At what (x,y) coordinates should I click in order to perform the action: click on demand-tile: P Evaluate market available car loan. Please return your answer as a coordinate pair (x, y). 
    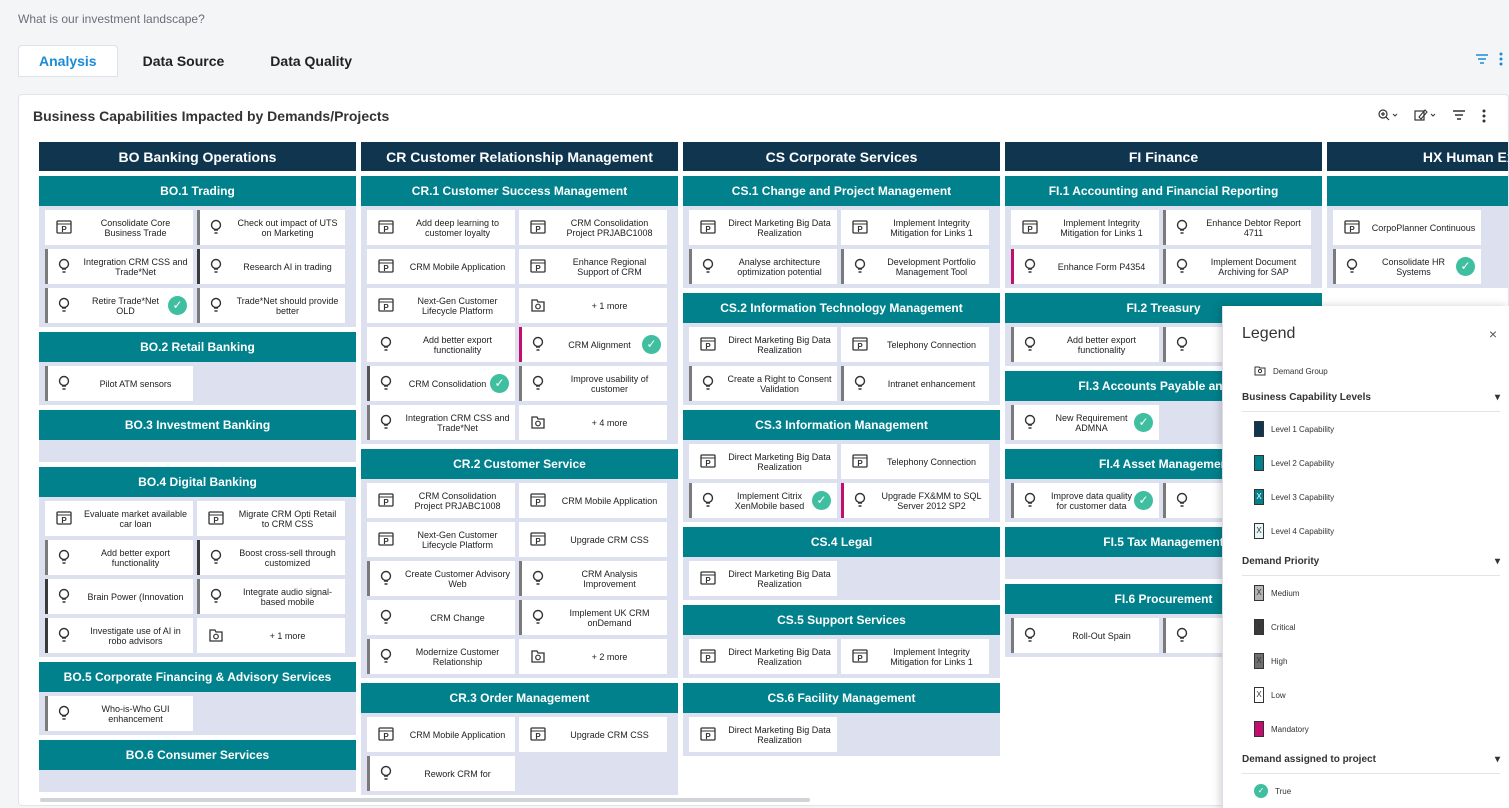
    Looking at the image, I should click on (119, 518).